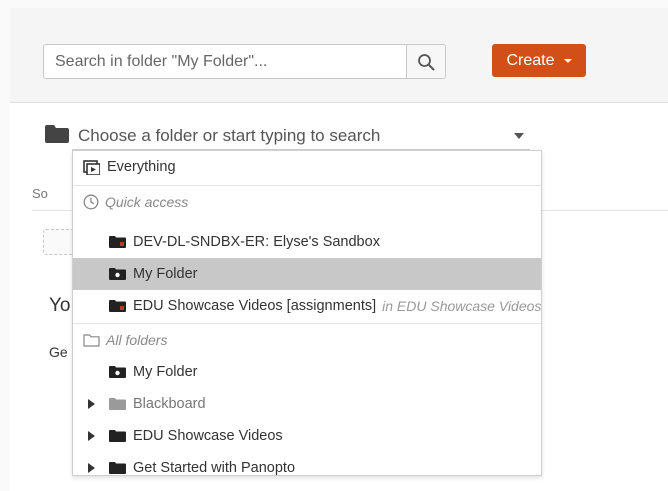 This screenshot has height=491, width=668. I want to click on quick-access-item-suffix: in EDU Showcase Videos, so click(462, 306).